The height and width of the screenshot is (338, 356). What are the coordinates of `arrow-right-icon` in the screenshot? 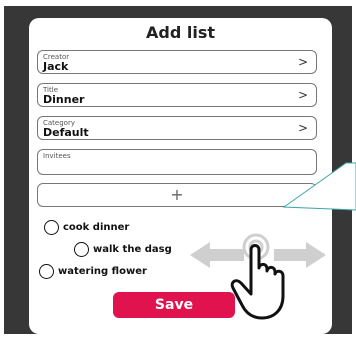 It's located at (300, 255).